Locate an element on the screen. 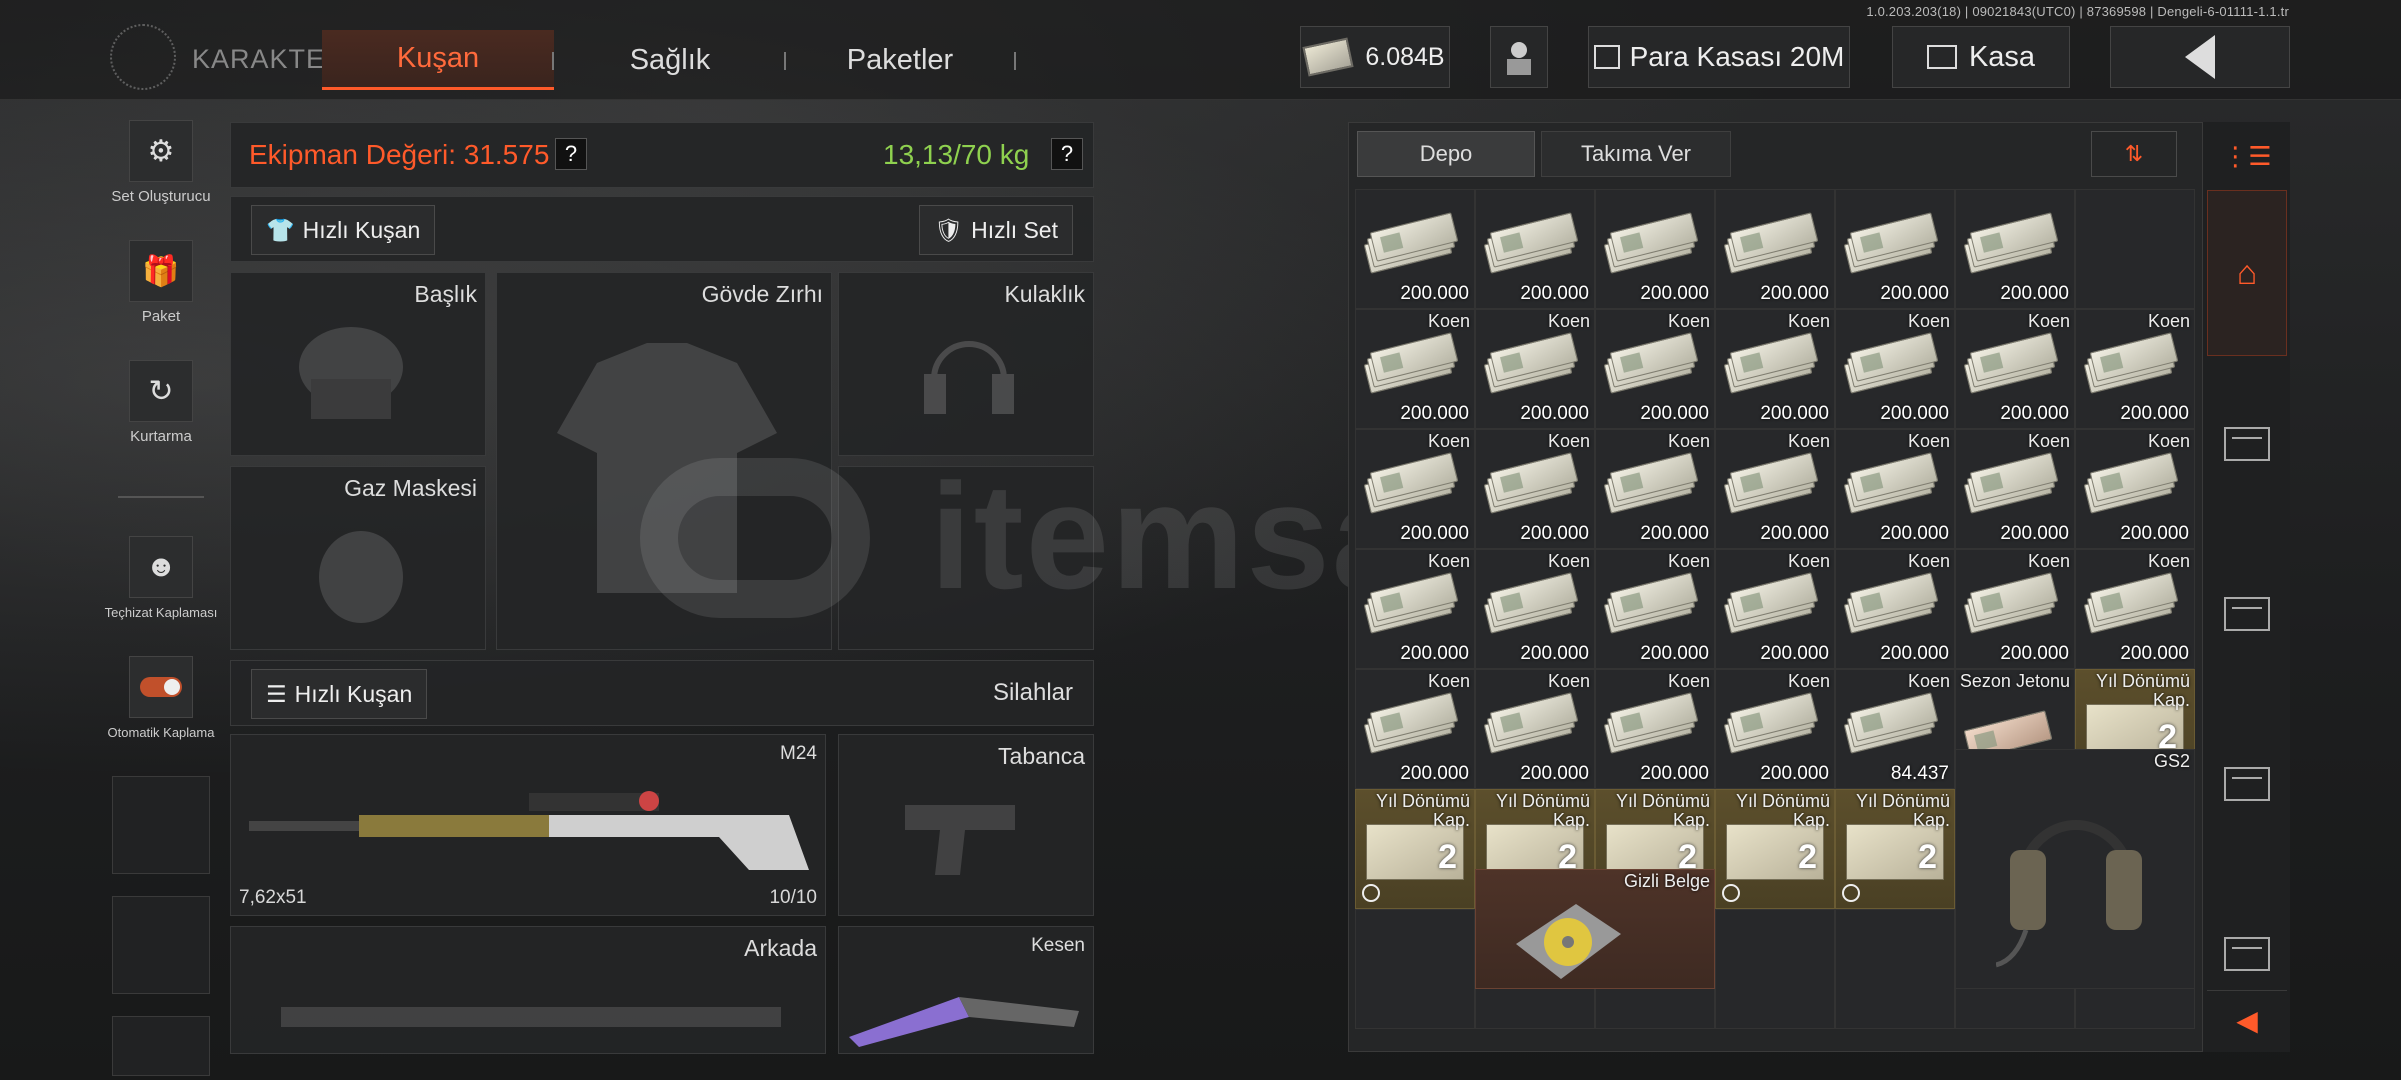  item-name: GS2 is located at coordinates (2171, 761).